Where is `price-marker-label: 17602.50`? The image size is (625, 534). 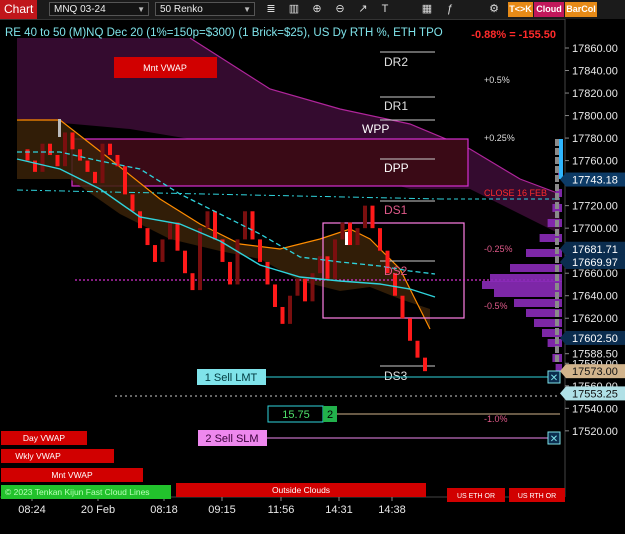
price-marker-label: 17602.50 is located at coordinates (595, 339).